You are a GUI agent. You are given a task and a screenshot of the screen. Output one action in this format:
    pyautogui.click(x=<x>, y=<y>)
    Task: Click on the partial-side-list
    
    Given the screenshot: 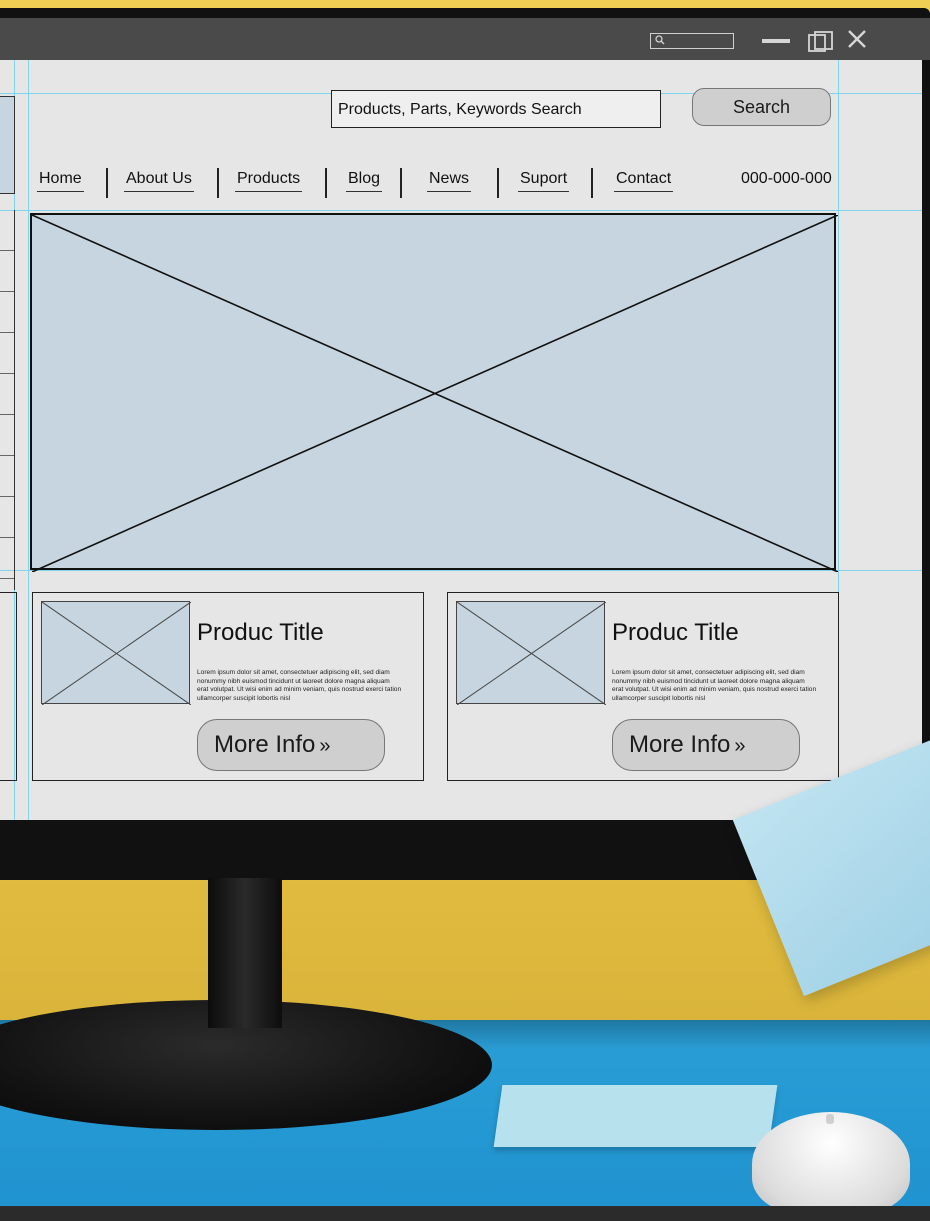 What is the action you would take?
    pyautogui.click(x=7, y=400)
    